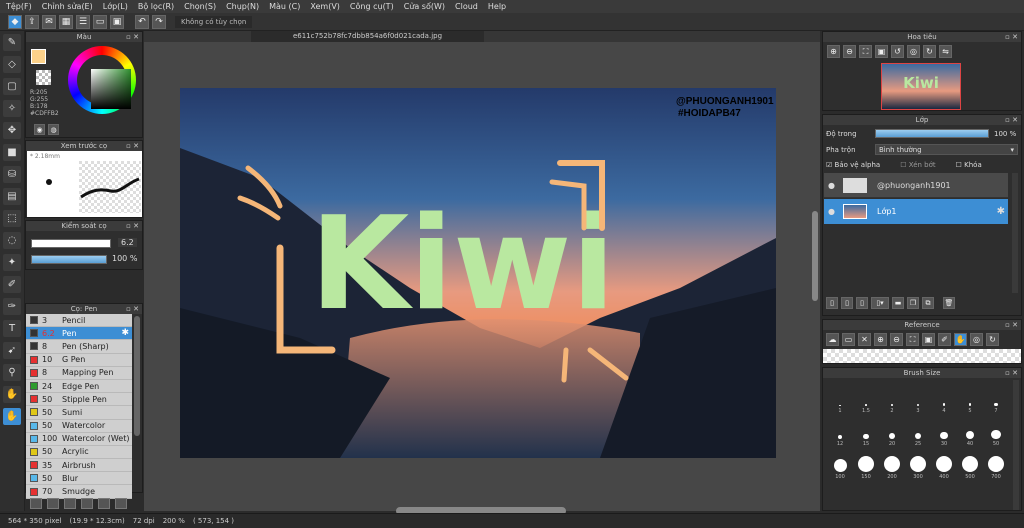  Describe the element at coordinates (996, 430) in the screenshot. I see `brush-size-option: 50` at that location.